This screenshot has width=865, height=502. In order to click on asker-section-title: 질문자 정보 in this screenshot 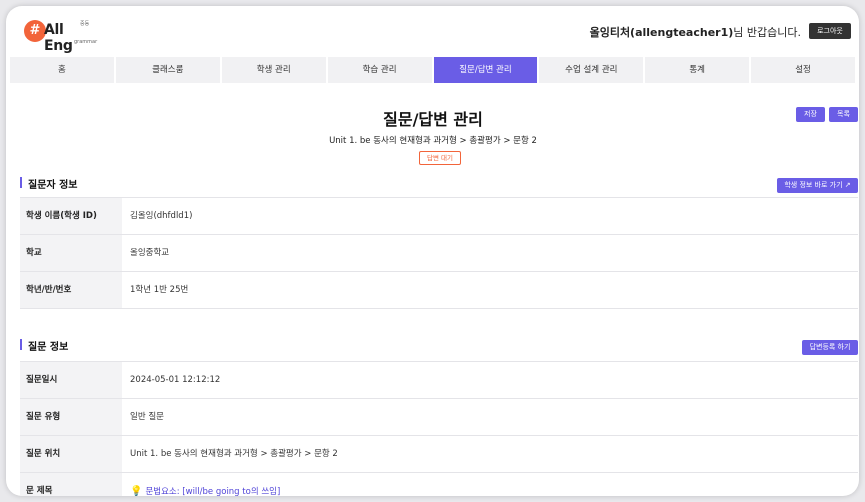, I will do `click(48, 183)`.